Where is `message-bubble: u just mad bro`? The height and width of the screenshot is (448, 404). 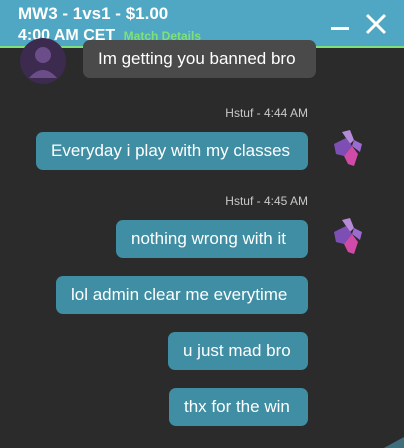 message-bubble: u just mad bro is located at coordinates (238, 351).